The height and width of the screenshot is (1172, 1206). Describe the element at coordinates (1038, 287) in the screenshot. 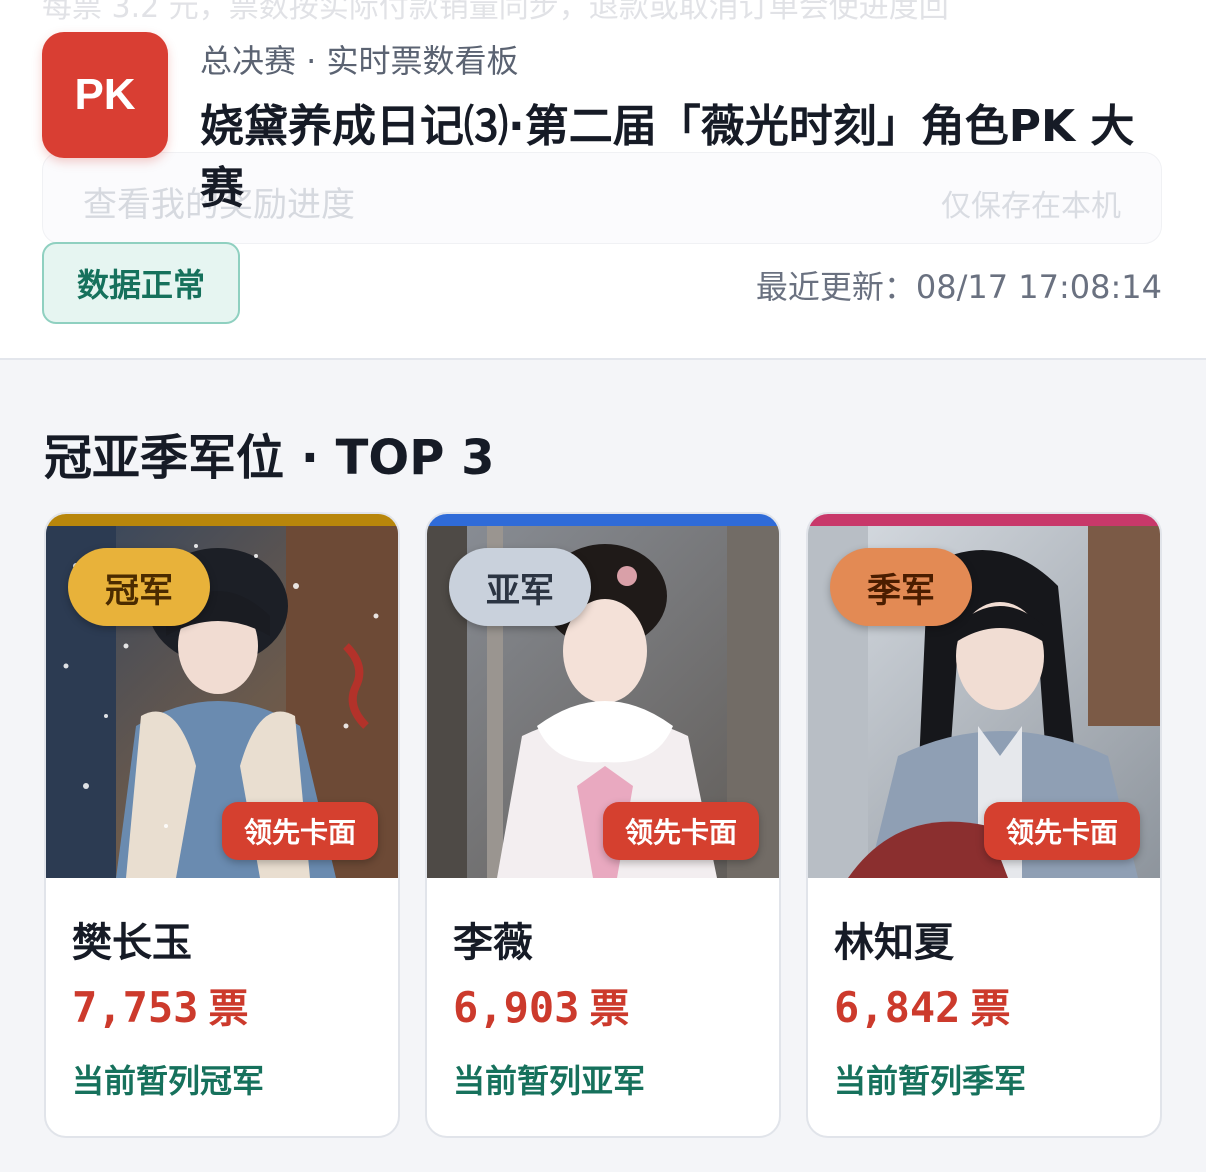

I see `last-updated-value: 08/17 17:08:14` at that location.